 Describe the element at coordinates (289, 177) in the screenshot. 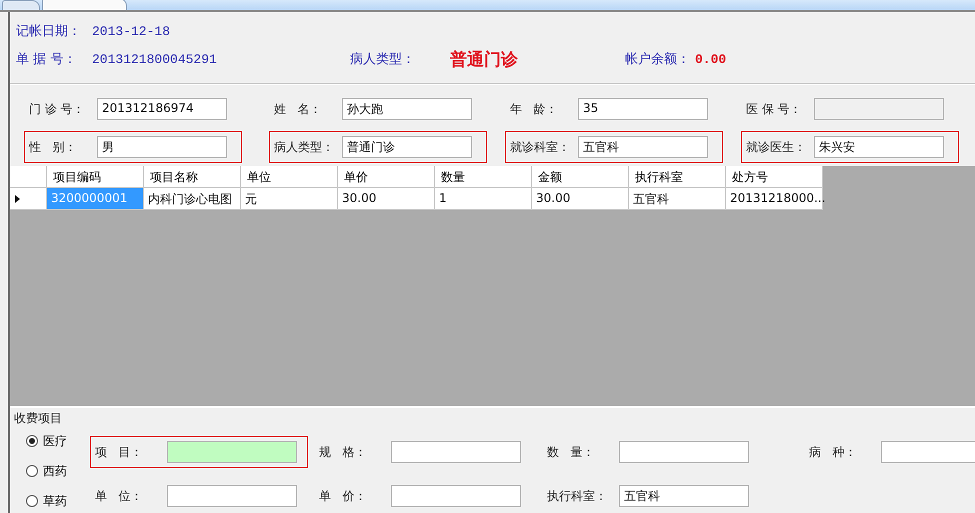

I see `column-header: 单位` at that location.